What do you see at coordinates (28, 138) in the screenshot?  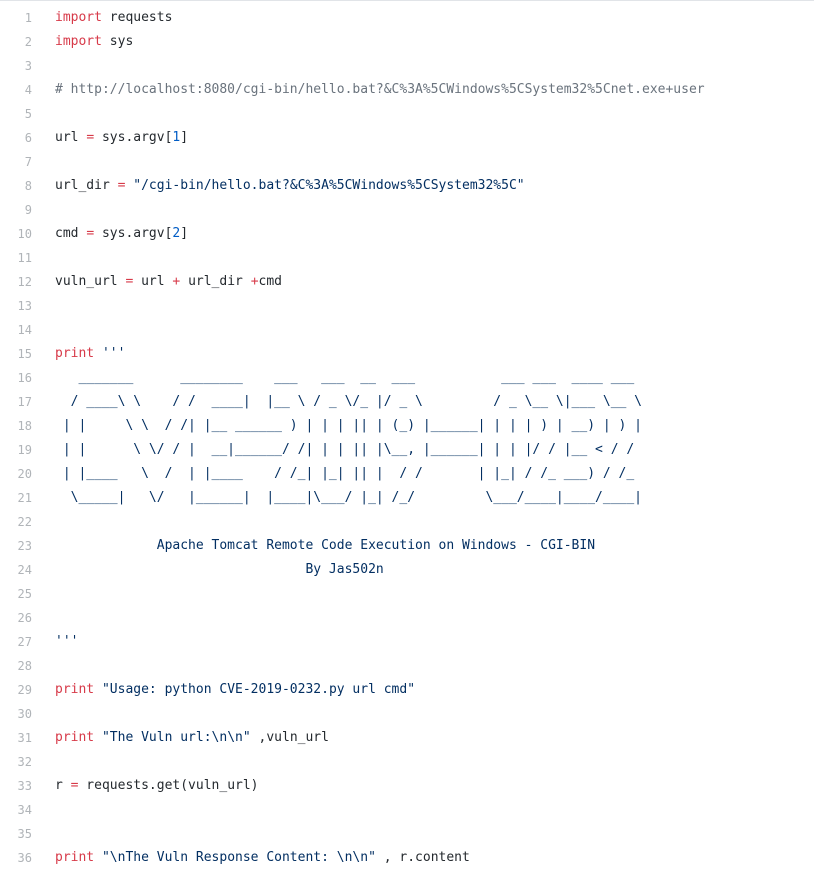 I see `line-number: 6` at bounding box center [28, 138].